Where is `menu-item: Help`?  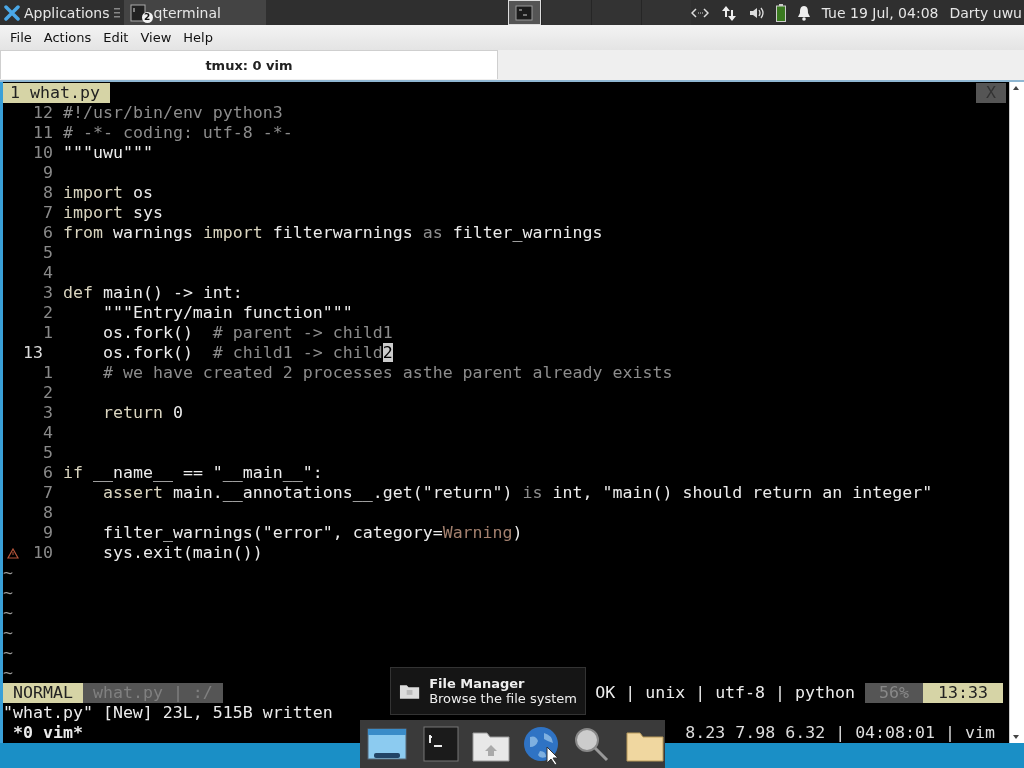
menu-item: Help is located at coordinates (198, 37).